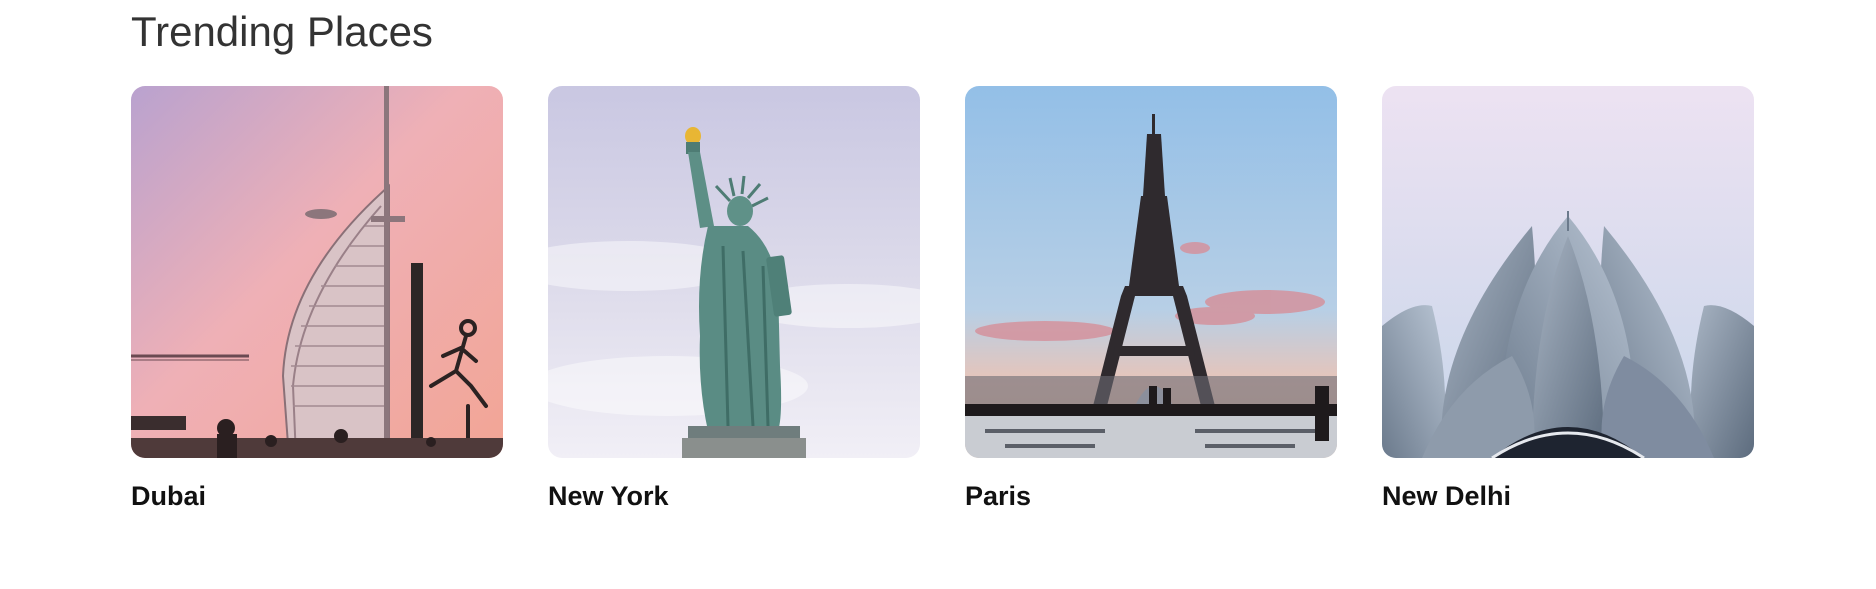  What do you see at coordinates (1568, 272) in the screenshot?
I see `lotus-temple-photo-icon` at bounding box center [1568, 272].